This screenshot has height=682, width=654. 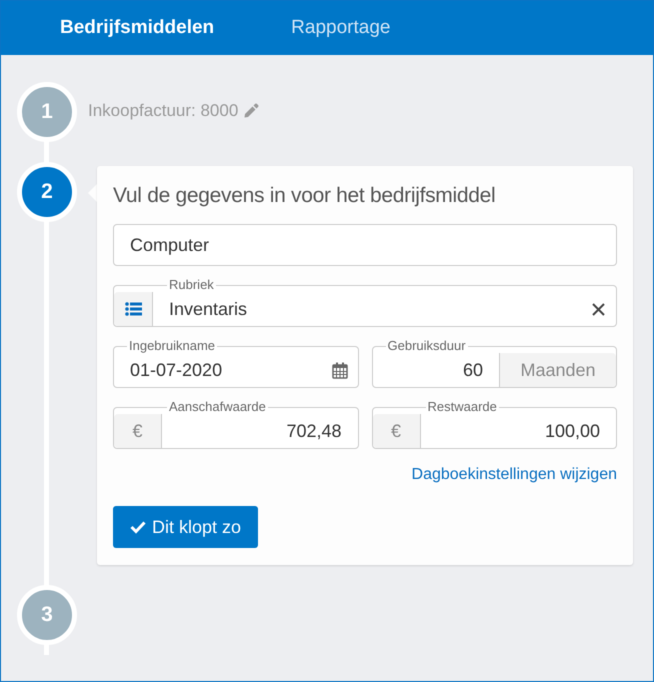 What do you see at coordinates (557, 370) in the screenshot?
I see `unit-addon: Maanden` at bounding box center [557, 370].